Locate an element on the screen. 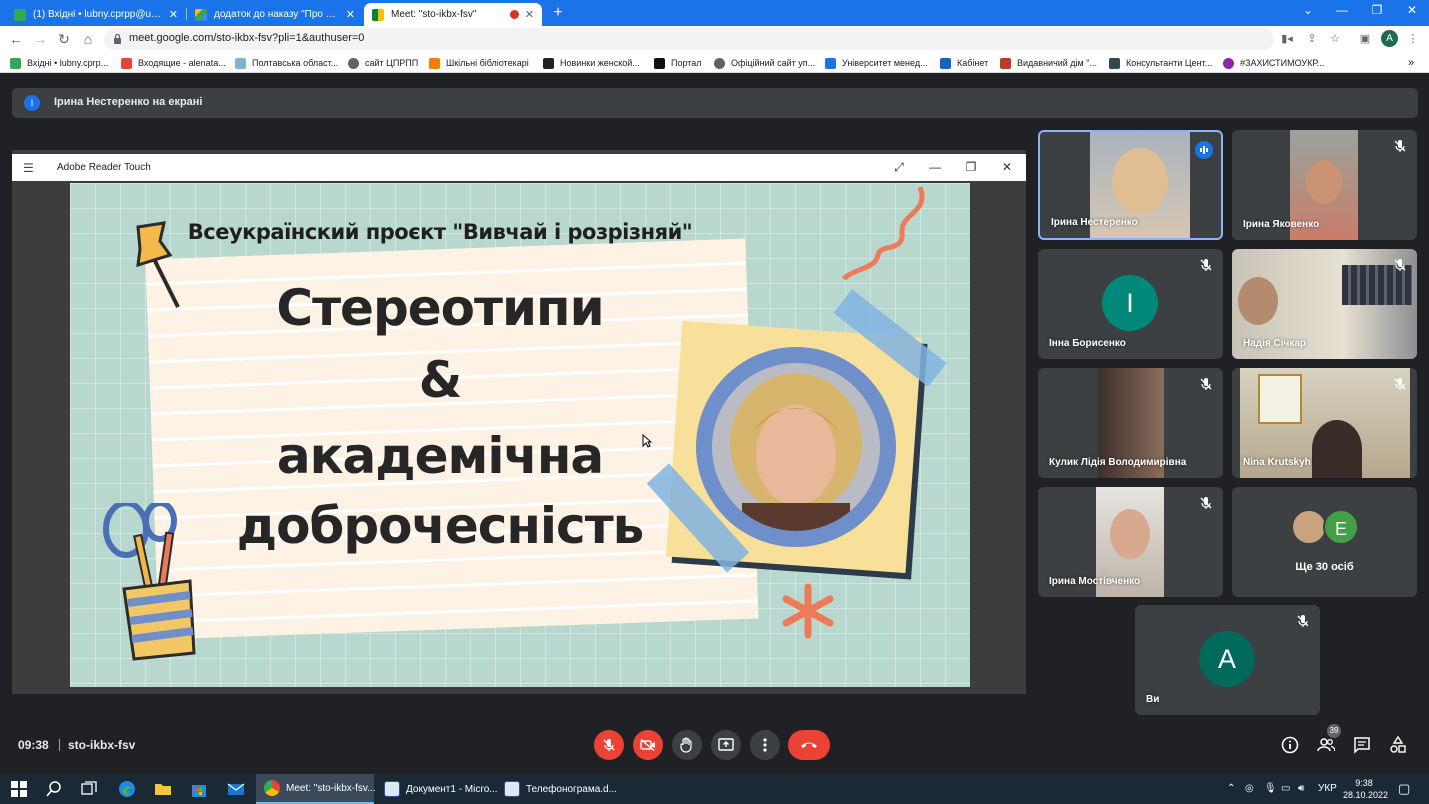 The width and height of the screenshot is (1429, 804). home-icon: ⌂ is located at coordinates (88, 39).